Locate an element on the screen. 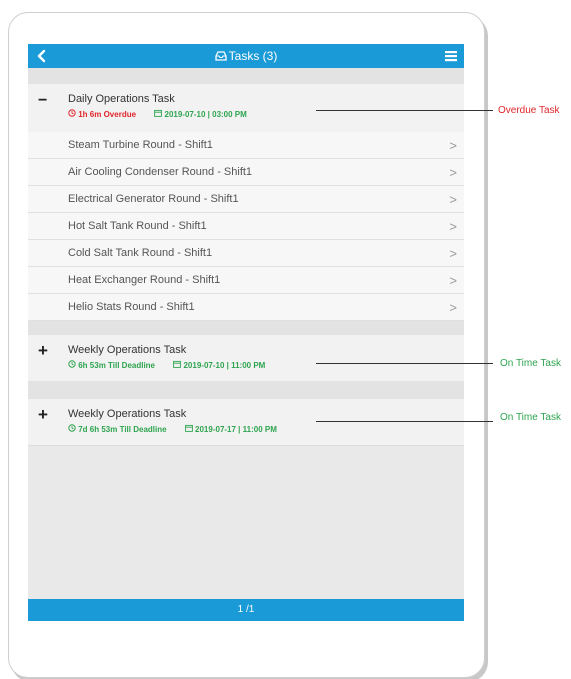  deadline-date: 2019-07-17 | 11:00 PM is located at coordinates (236, 429).